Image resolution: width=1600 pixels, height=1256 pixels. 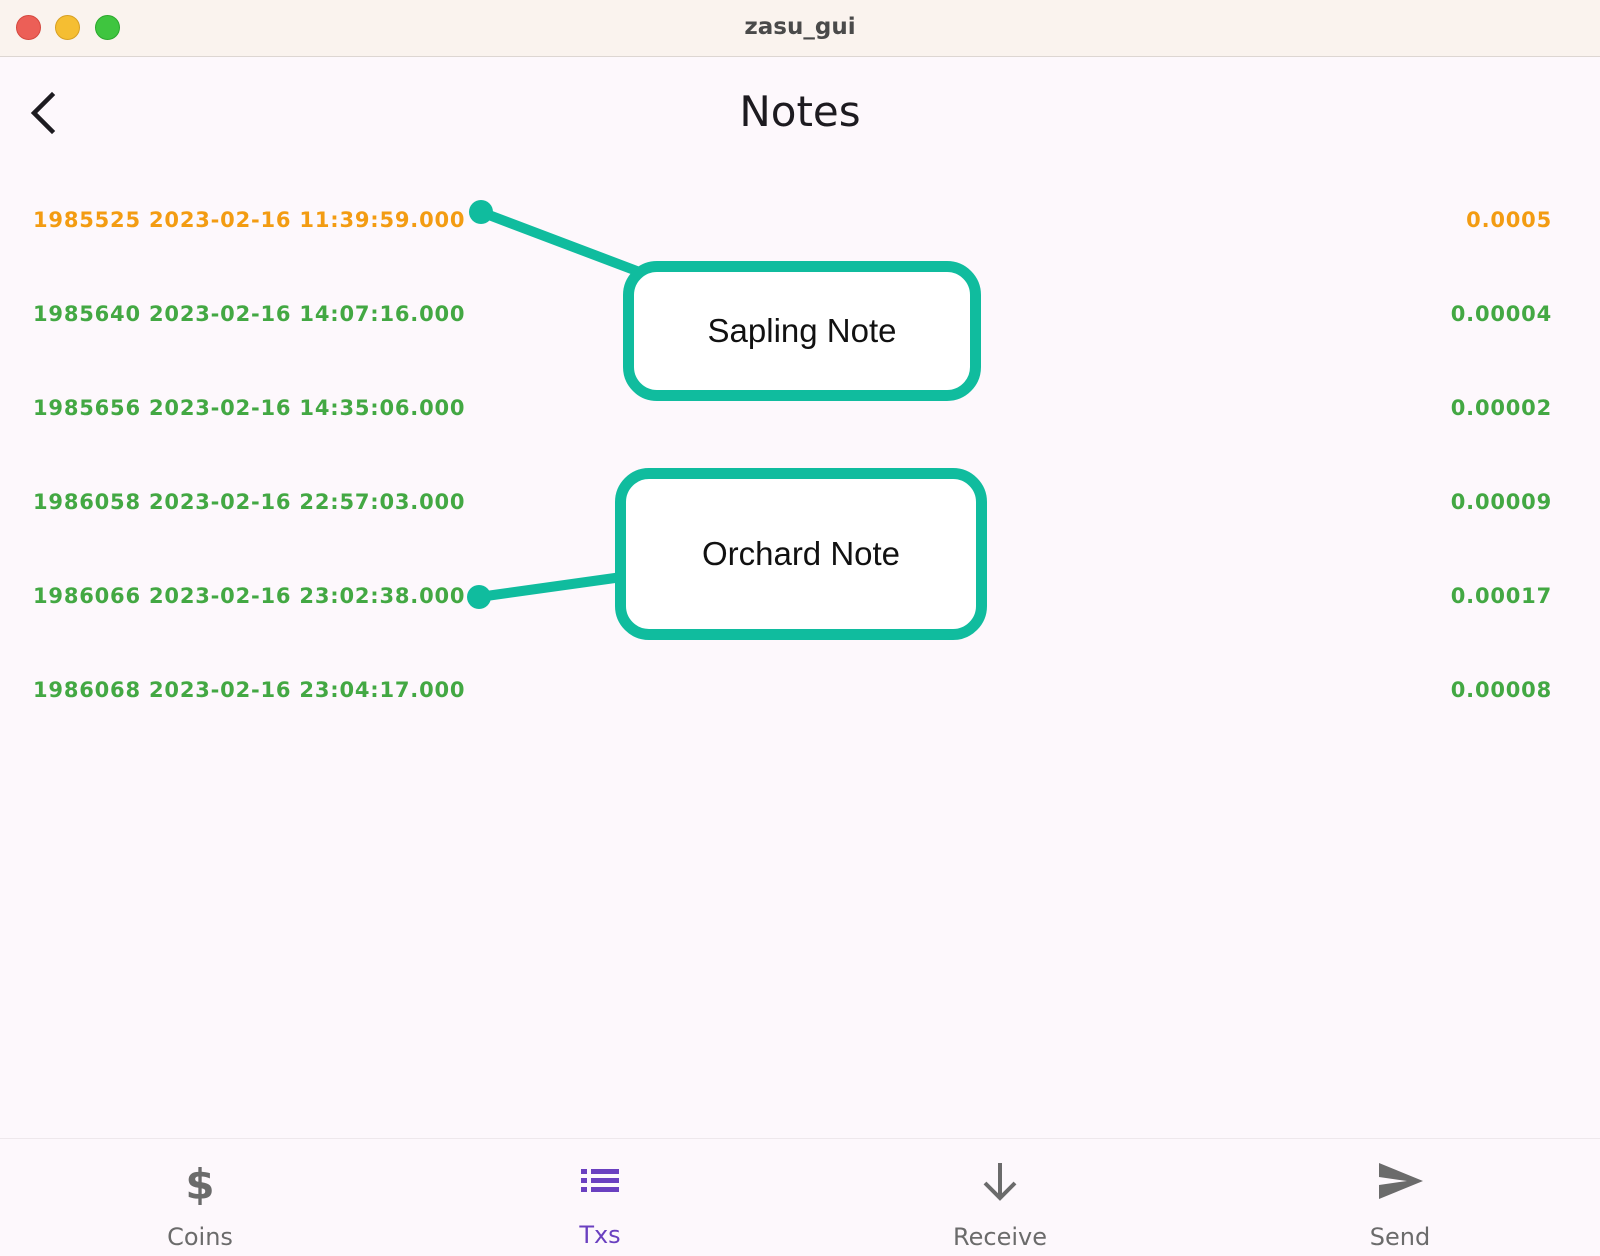 I want to click on window-titlebar: zasu_gui, so click(x=800, y=28).